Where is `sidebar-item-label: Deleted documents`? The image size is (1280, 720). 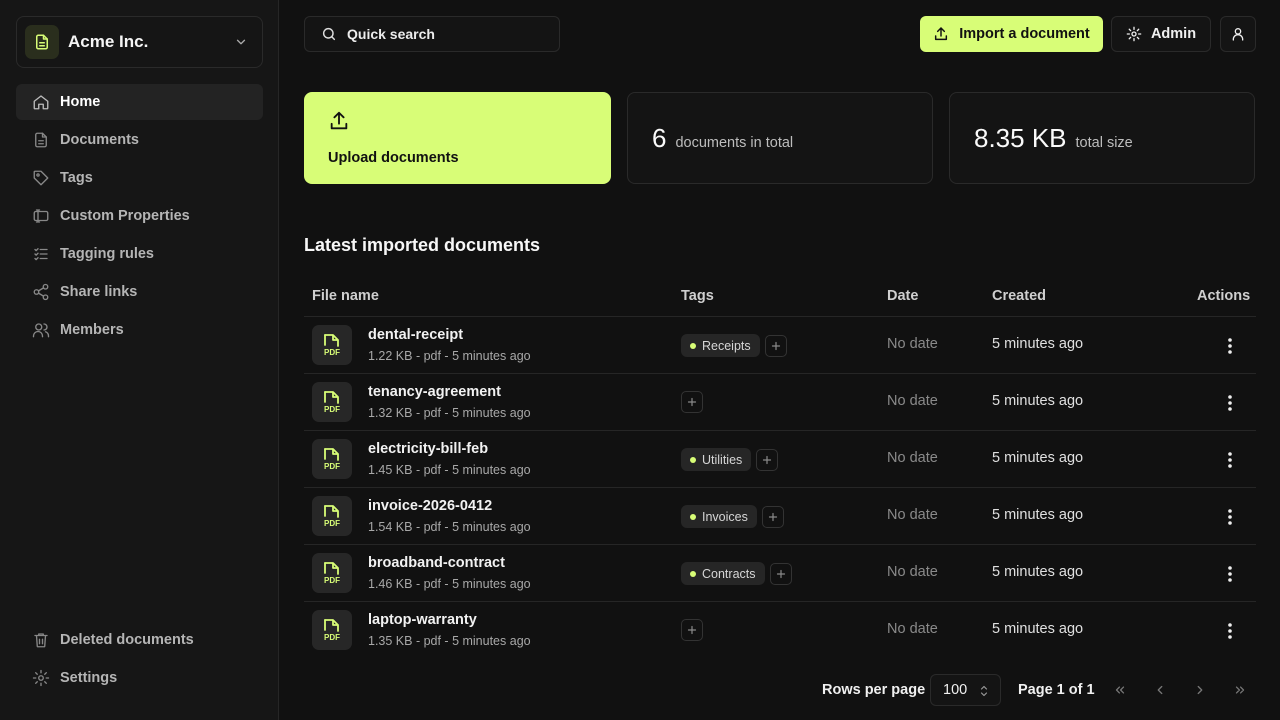
sidebar-item-label: Deleted documents is located at coordinates (127, 640).